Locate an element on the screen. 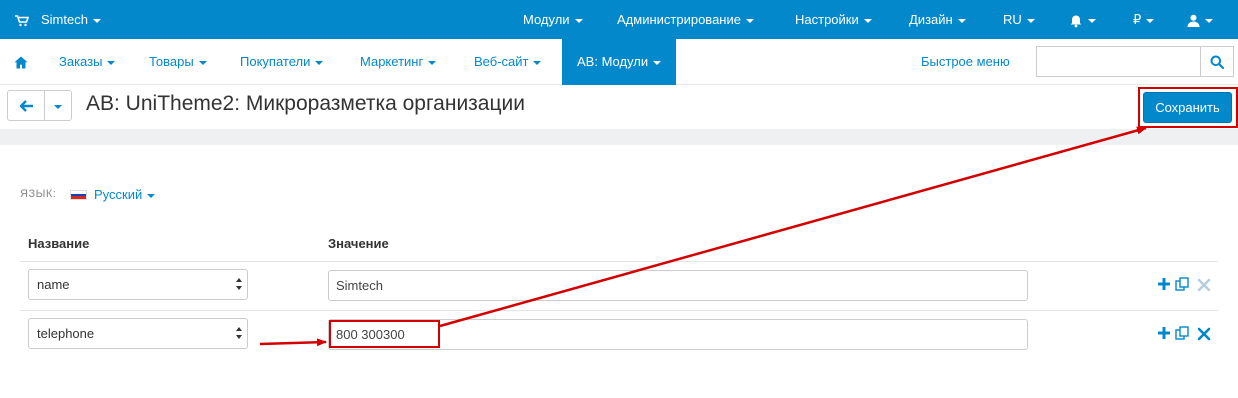  menu-design: Дизайн is located at coordinates (937, 19).